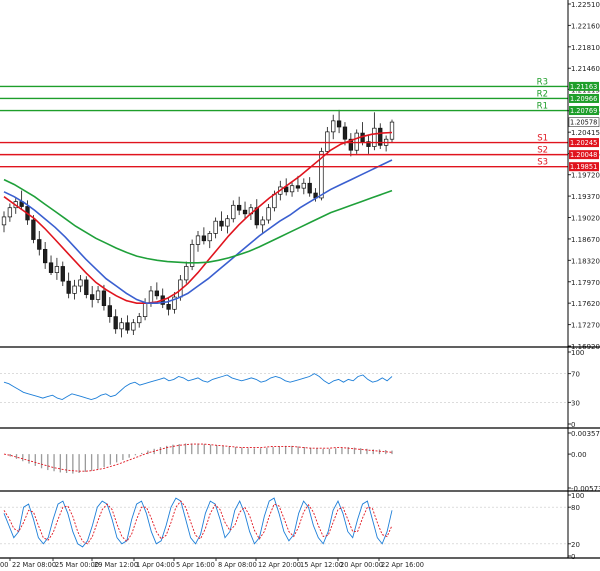  I want to click on time-axis-label: 20 Apr 00:00, so click(361, 565).